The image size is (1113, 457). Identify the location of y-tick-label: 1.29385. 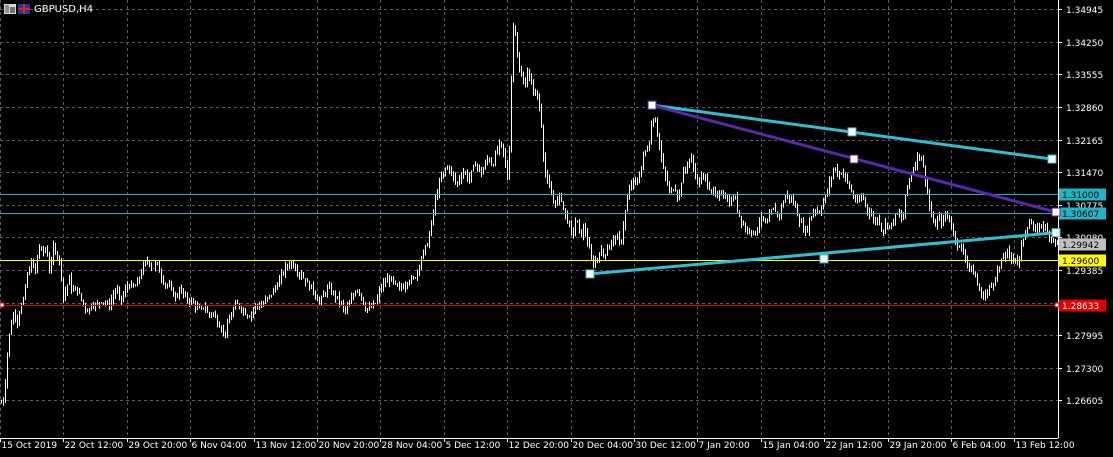
(1084, 272).